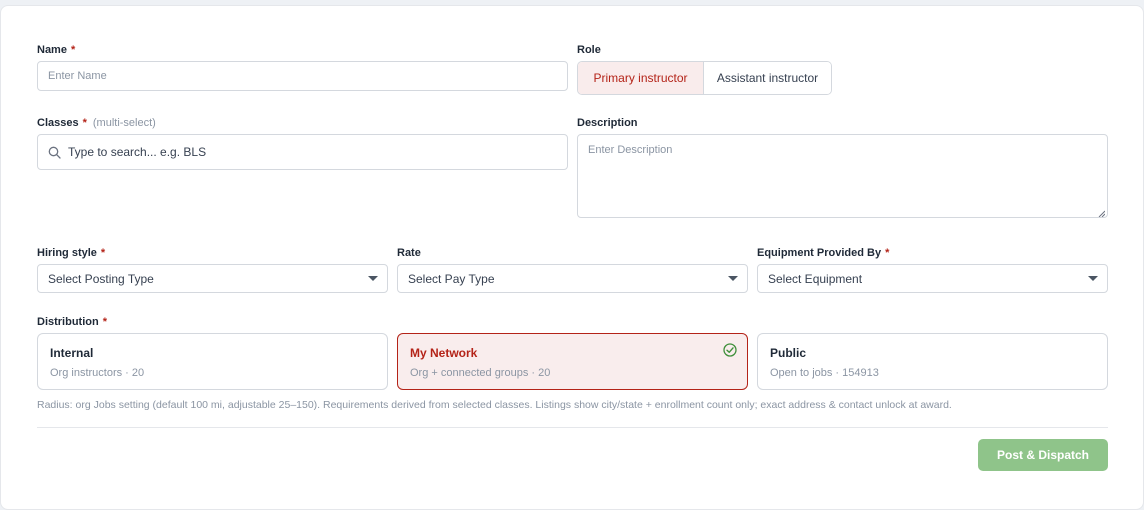  Describe the element at coordinates (572, 361) in the screenshot. I see `distribution-option-my-network: My Network Org + connected groups · 20` at that location.